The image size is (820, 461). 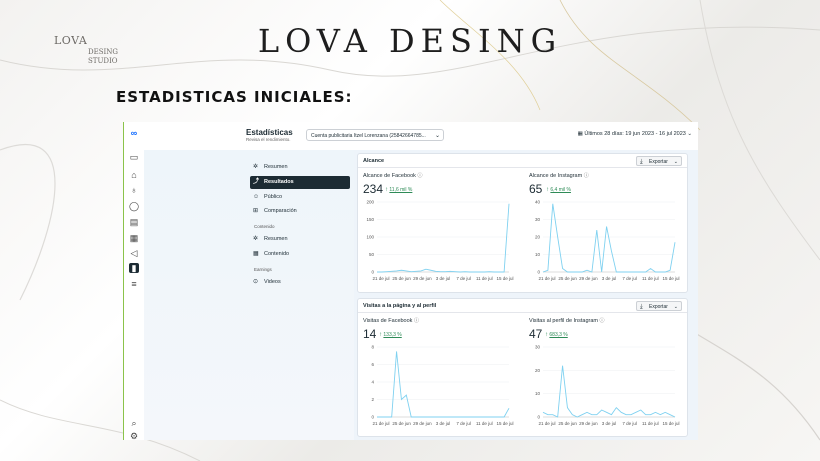 I want to click on calendar-icon: ▤, so click(x=134, y=222).